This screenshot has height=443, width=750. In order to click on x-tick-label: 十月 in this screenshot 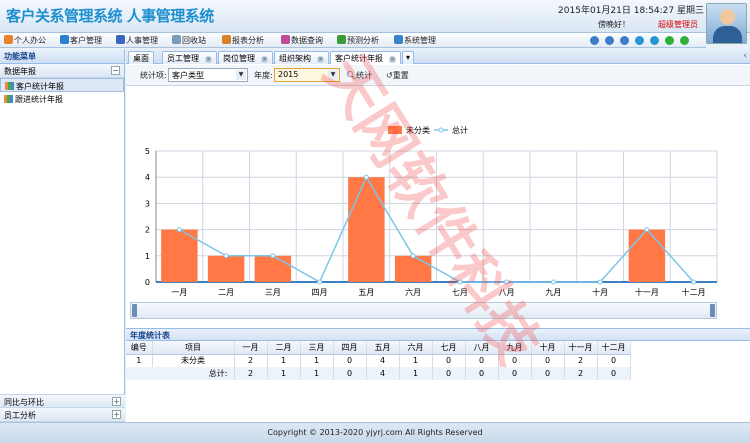, I will do `click(600, 292)`.